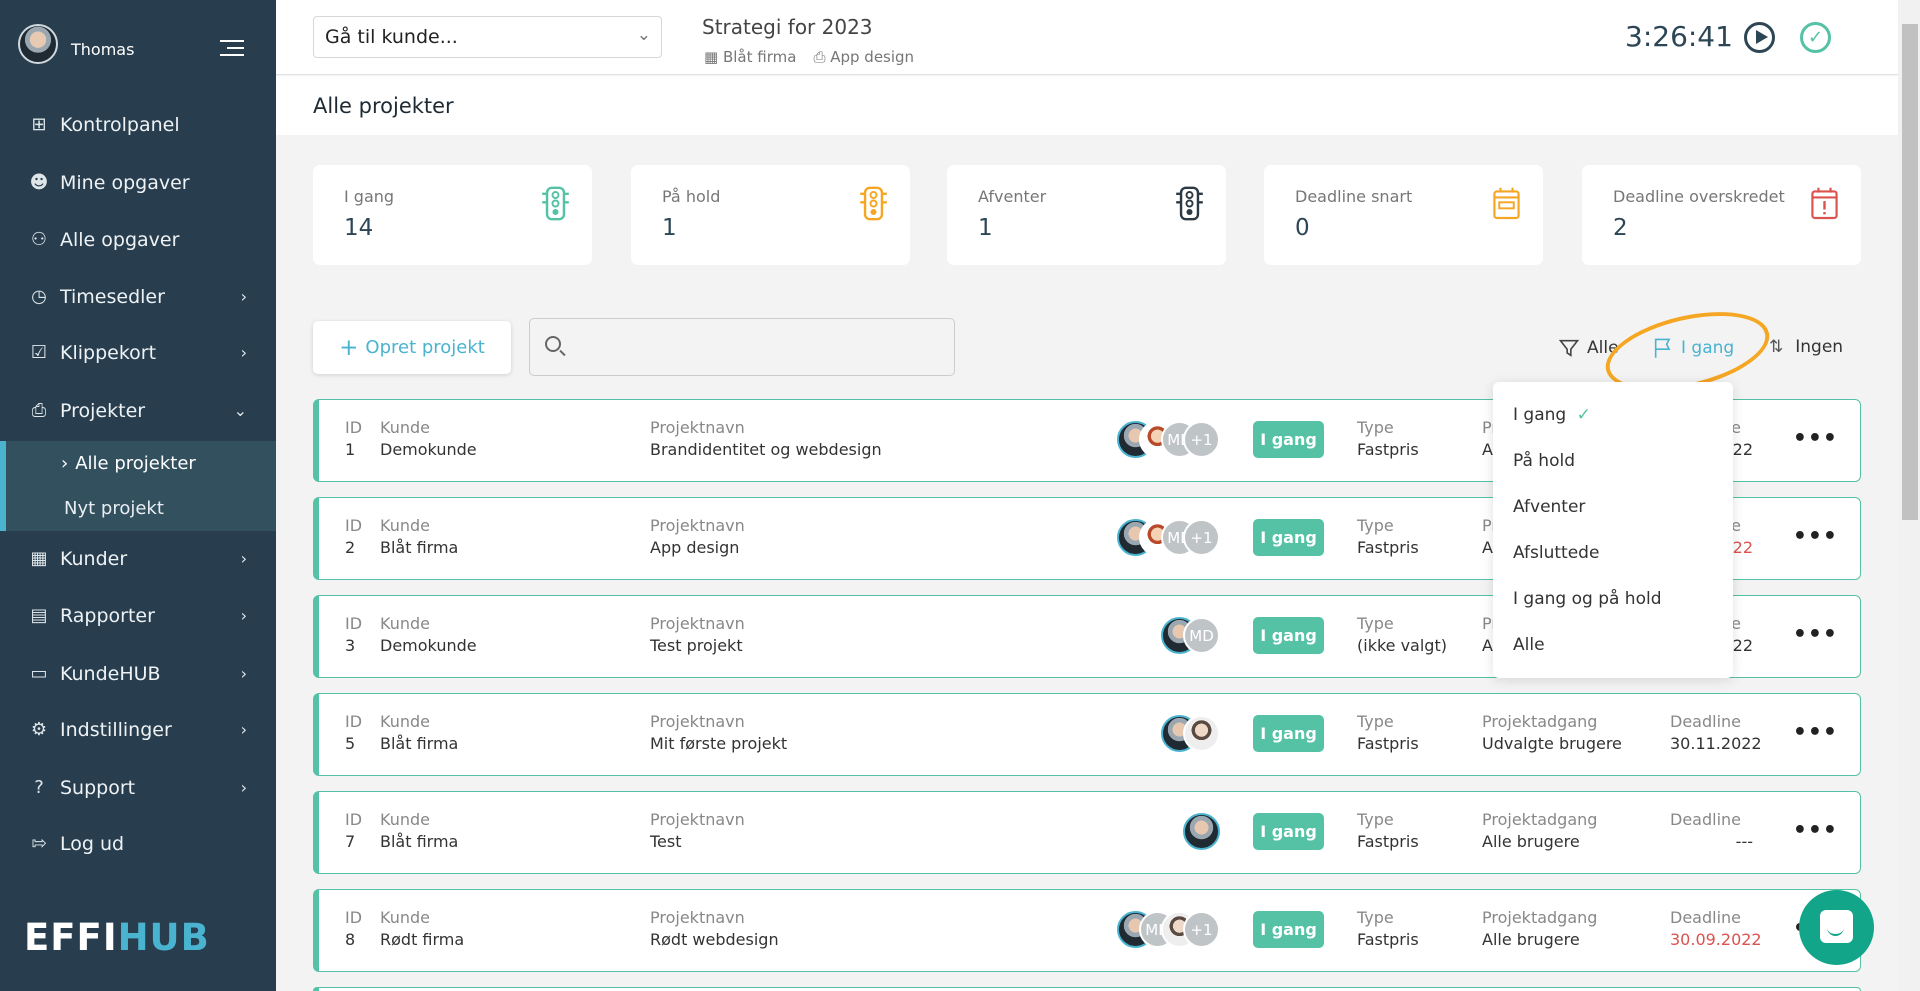 This screenshot has height=991, width=1920. Describe the element at coordinates (718, 743) in the screenshot. I see `project-name: Mit første projekt` at that location.